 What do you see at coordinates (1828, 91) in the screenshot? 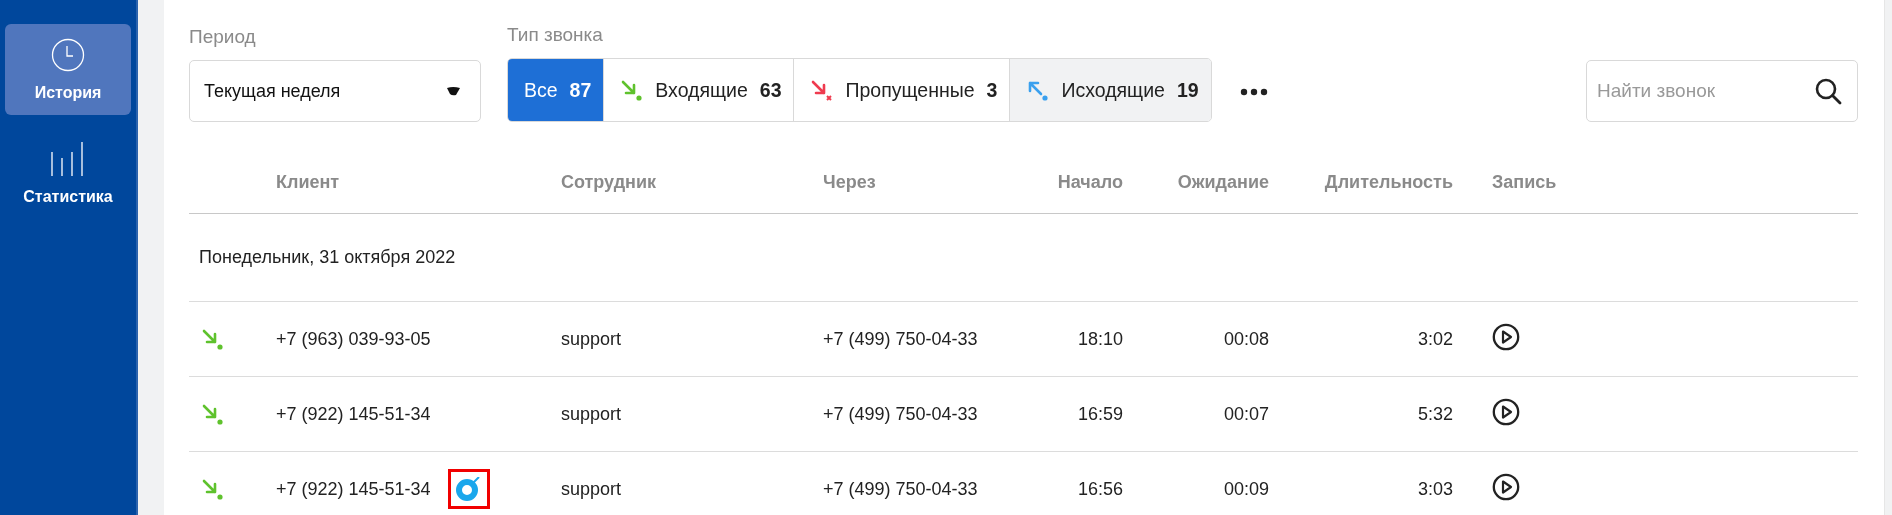
I see `search-icon` at bounding box center [1828, 91].